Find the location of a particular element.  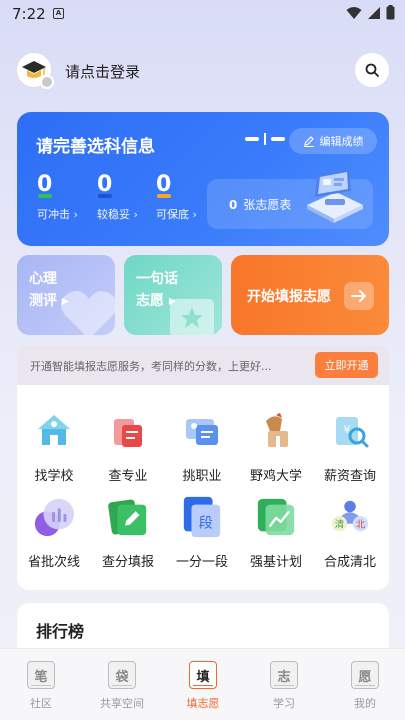

subject-info-title: 请完善选科信息 is located at coordinates (95, 147).